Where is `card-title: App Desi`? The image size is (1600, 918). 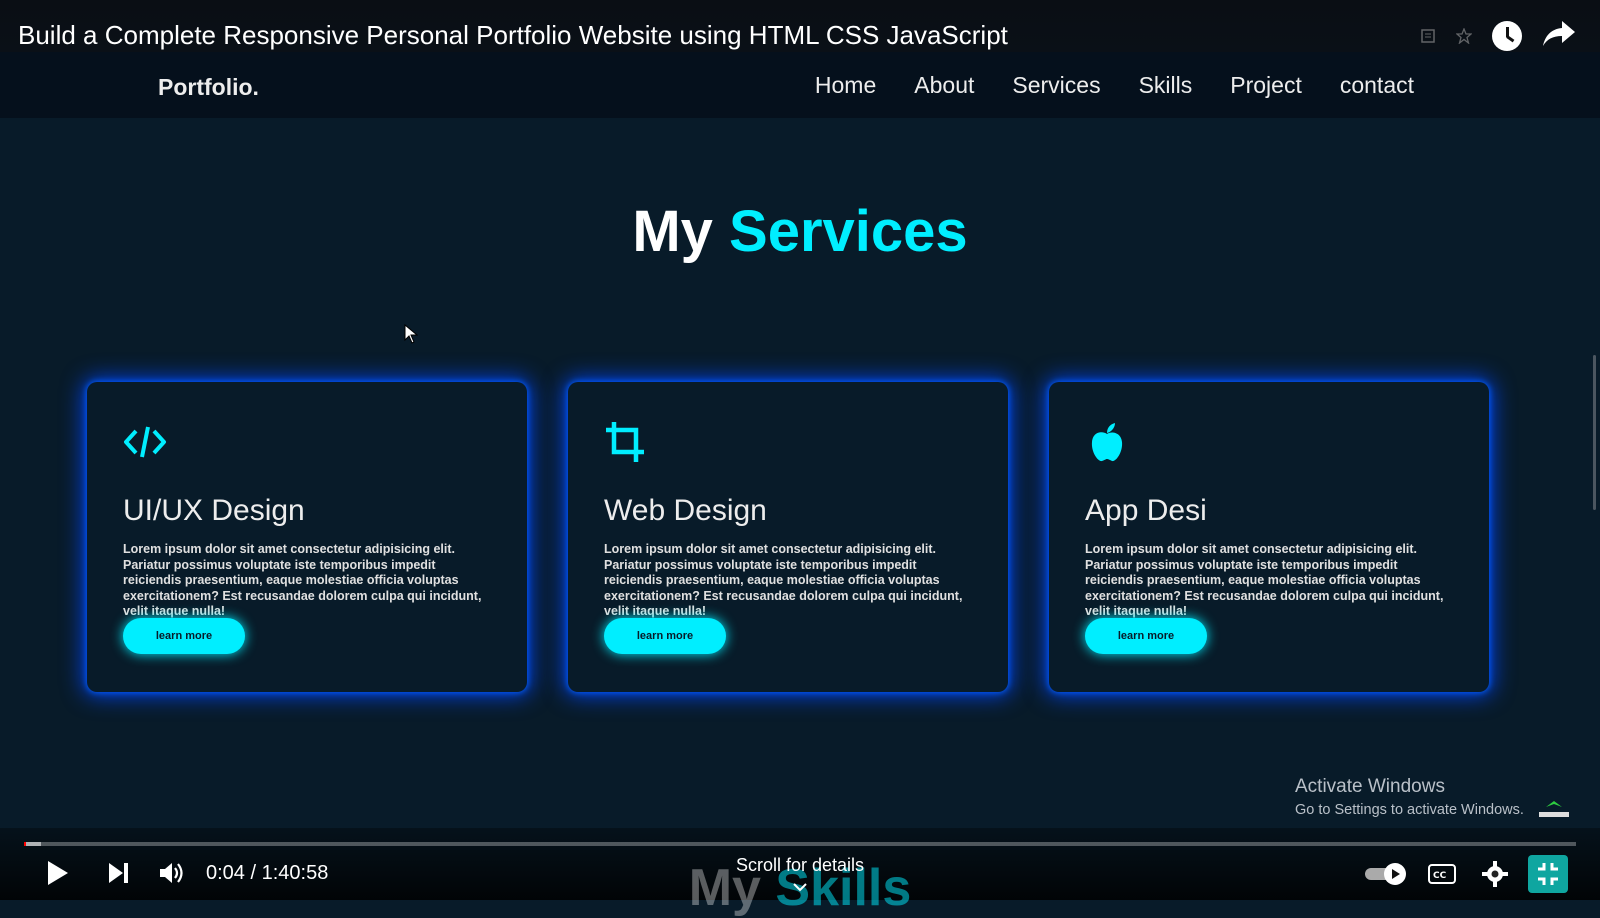 card-title: App Desi is located at coordinates (1146, 510).